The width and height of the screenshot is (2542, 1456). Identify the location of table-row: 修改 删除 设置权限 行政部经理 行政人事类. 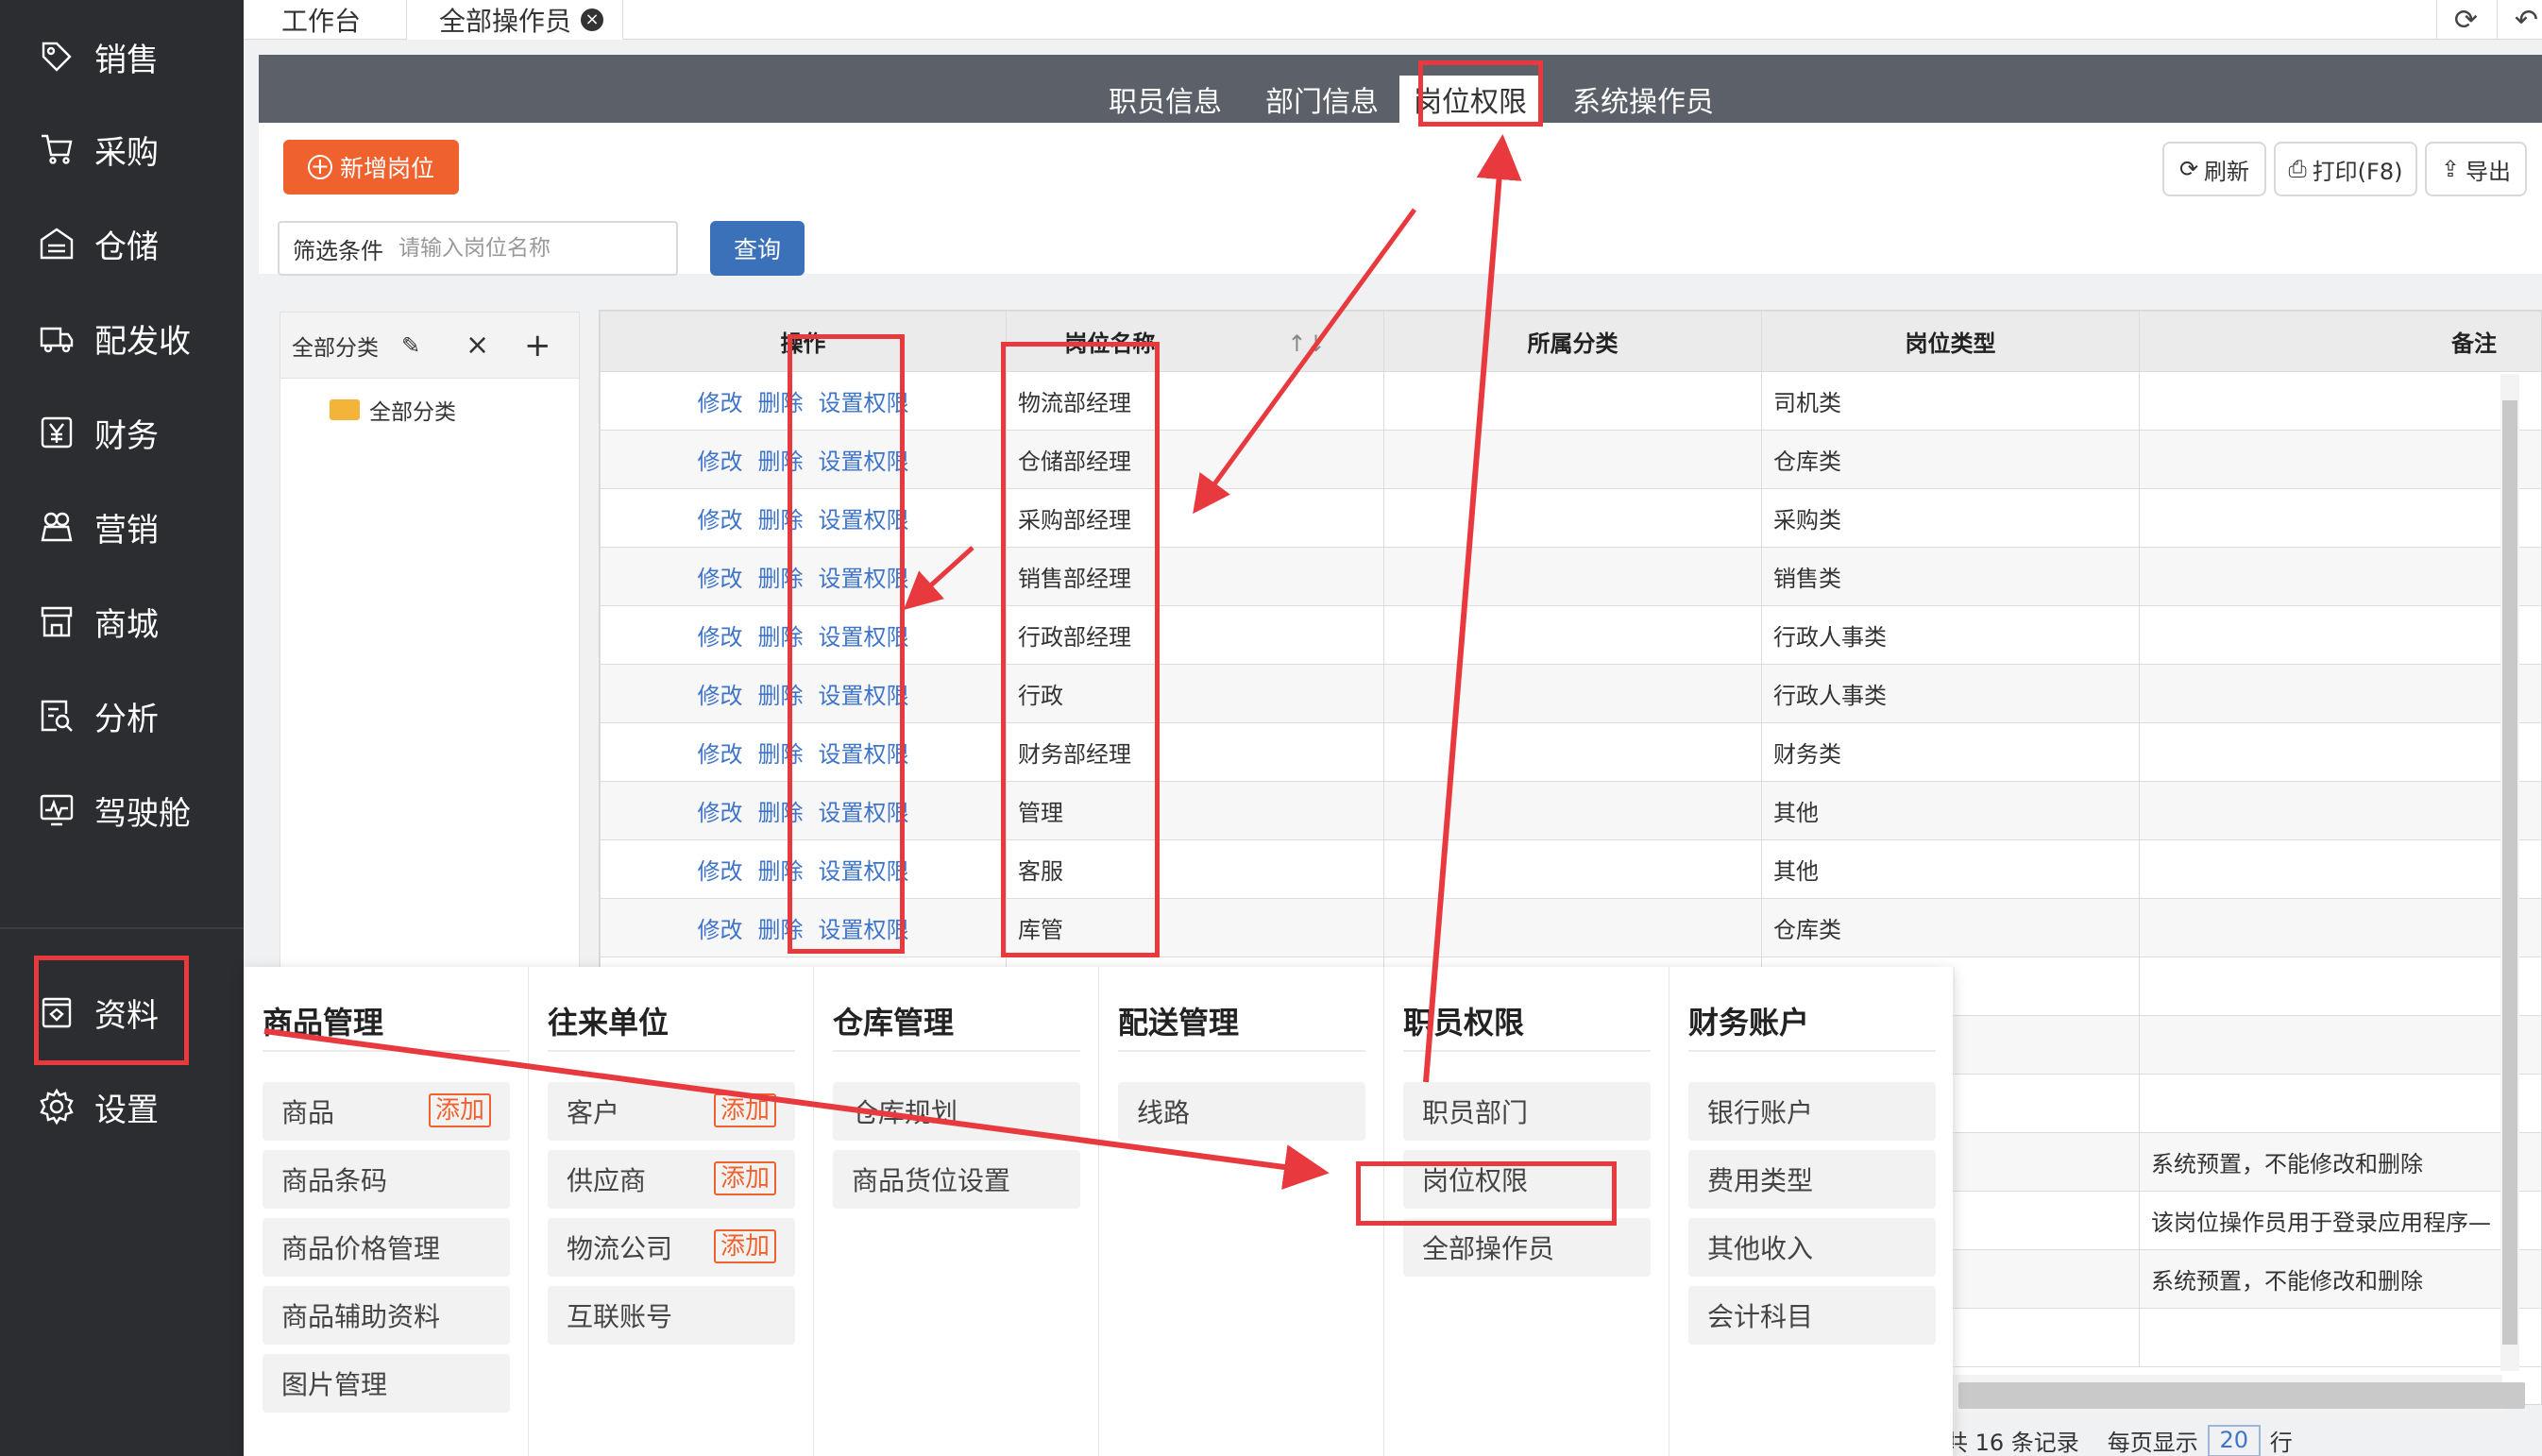
(1570, 635).